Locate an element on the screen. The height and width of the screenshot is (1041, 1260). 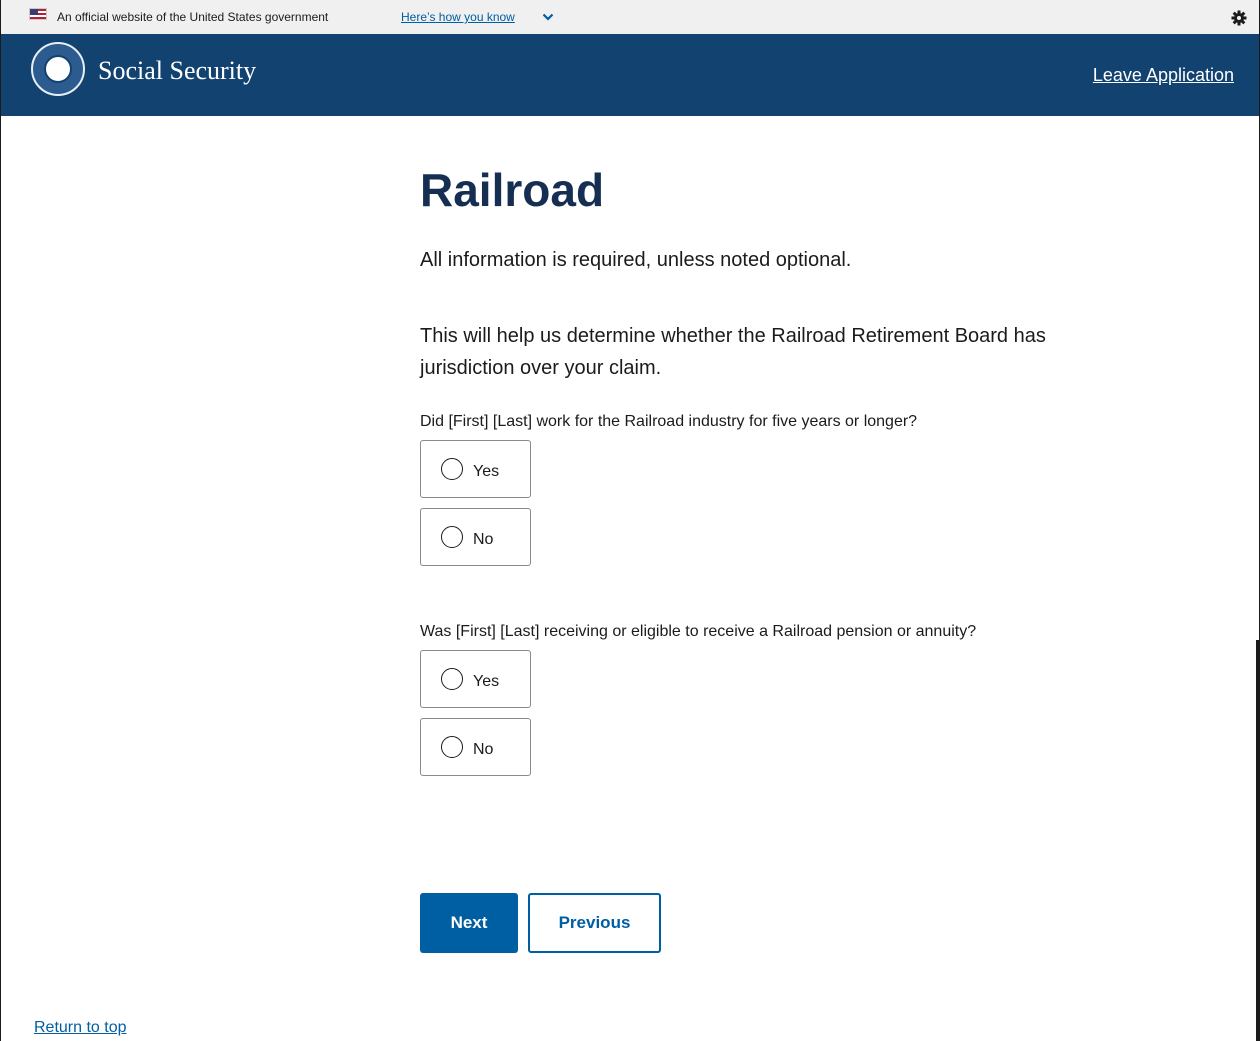
gear-icon is located at coordinates (1239, 18).